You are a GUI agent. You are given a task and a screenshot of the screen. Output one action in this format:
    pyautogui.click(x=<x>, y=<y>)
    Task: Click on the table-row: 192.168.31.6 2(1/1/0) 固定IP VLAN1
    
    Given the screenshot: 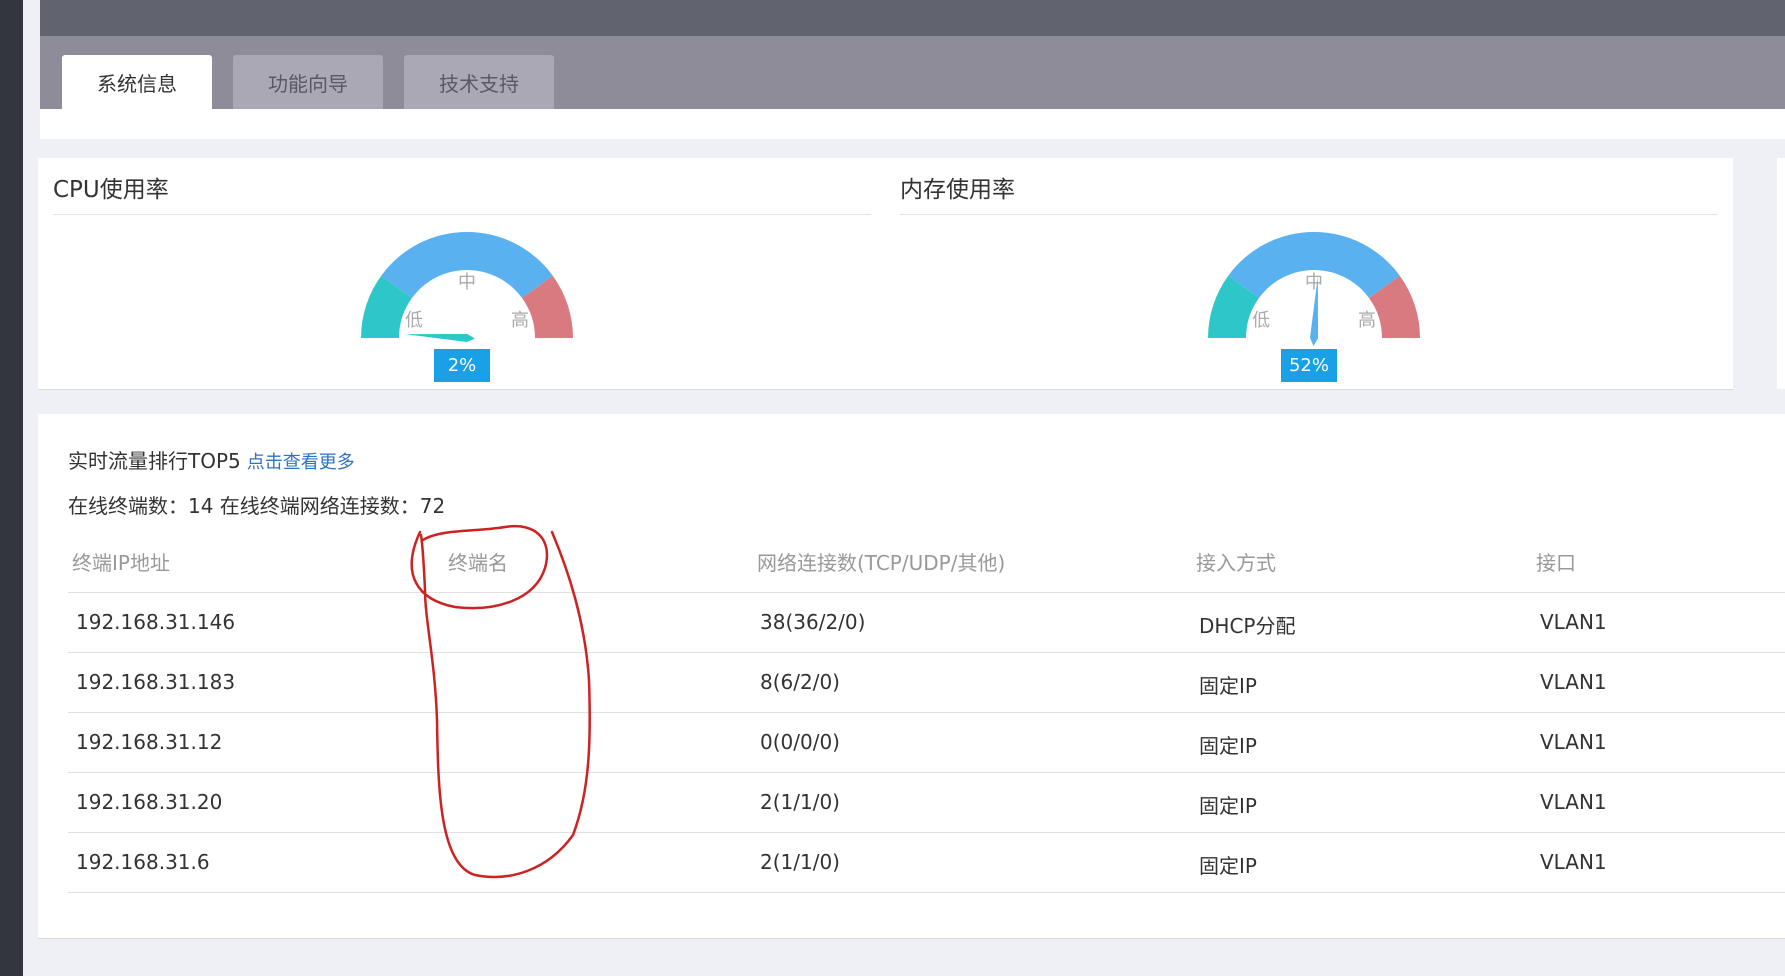 What is the action you would take?
    pyautogui.click(x=926, y=863)
    